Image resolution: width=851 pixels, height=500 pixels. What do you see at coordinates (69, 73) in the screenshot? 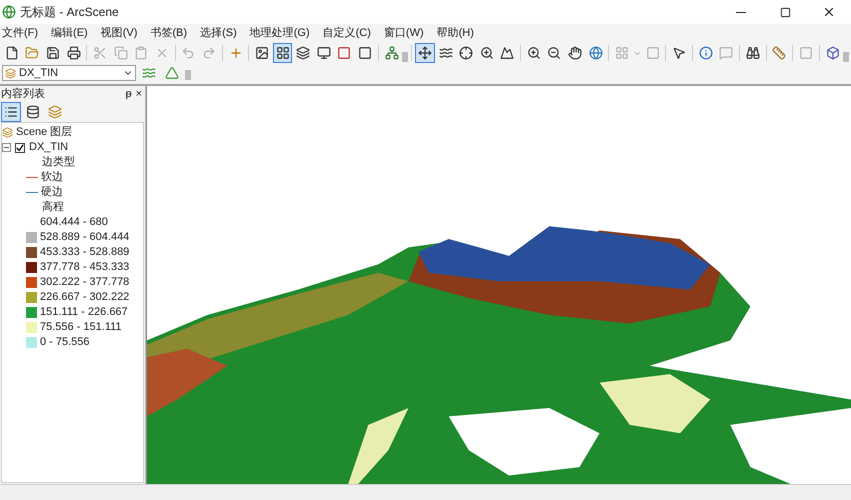
I see `layer-dropdown: DX_TIN` at bounding box center [69, 73].